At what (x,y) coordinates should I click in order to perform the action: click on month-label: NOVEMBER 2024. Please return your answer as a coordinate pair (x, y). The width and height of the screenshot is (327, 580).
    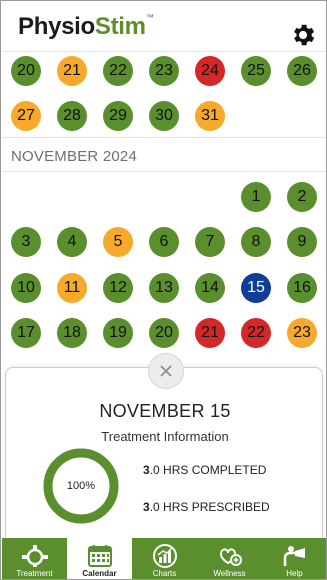
    Looking at the image, I should click on (74, 156).